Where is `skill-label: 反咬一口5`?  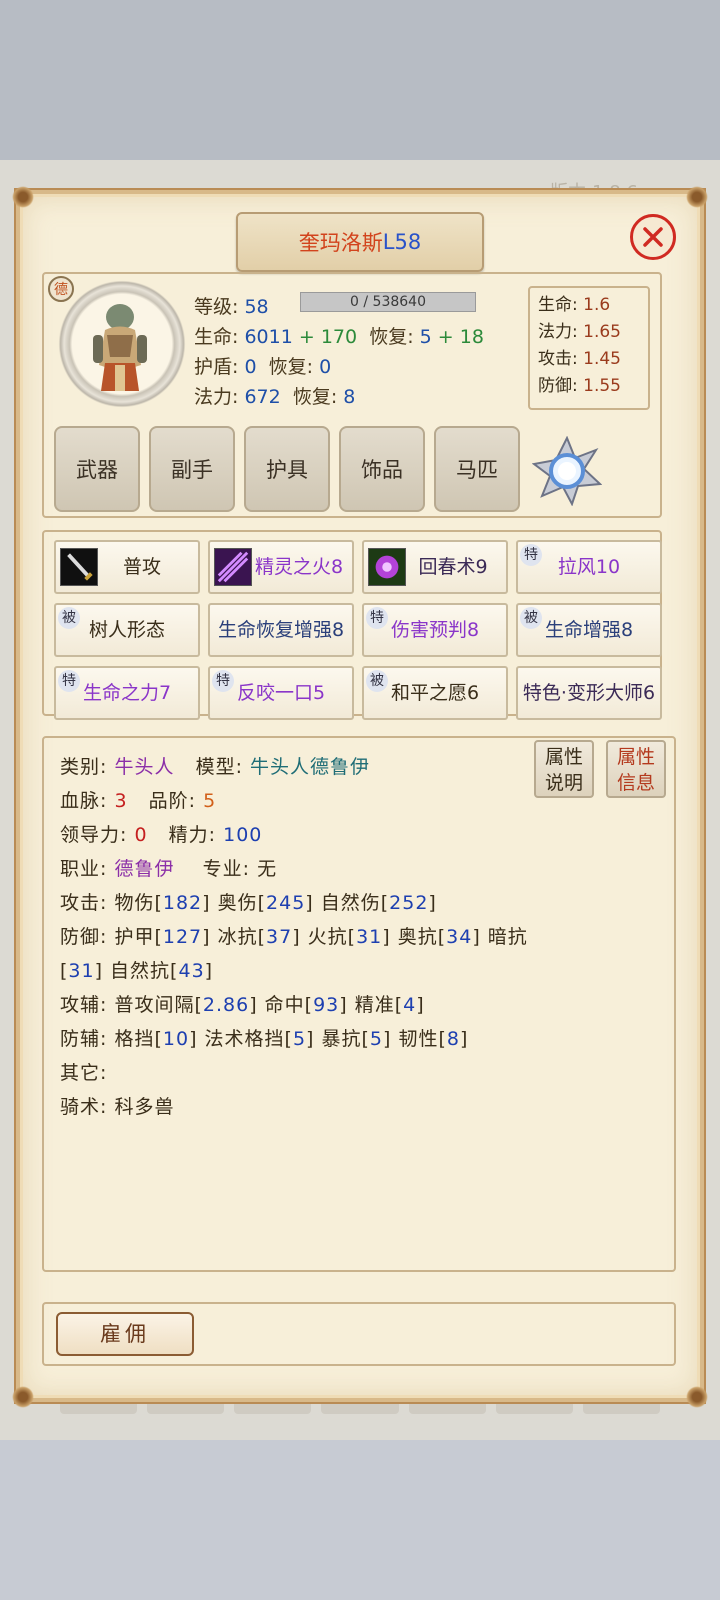 skill-label: 反咬一口5 is located at coordinates (281, 693).